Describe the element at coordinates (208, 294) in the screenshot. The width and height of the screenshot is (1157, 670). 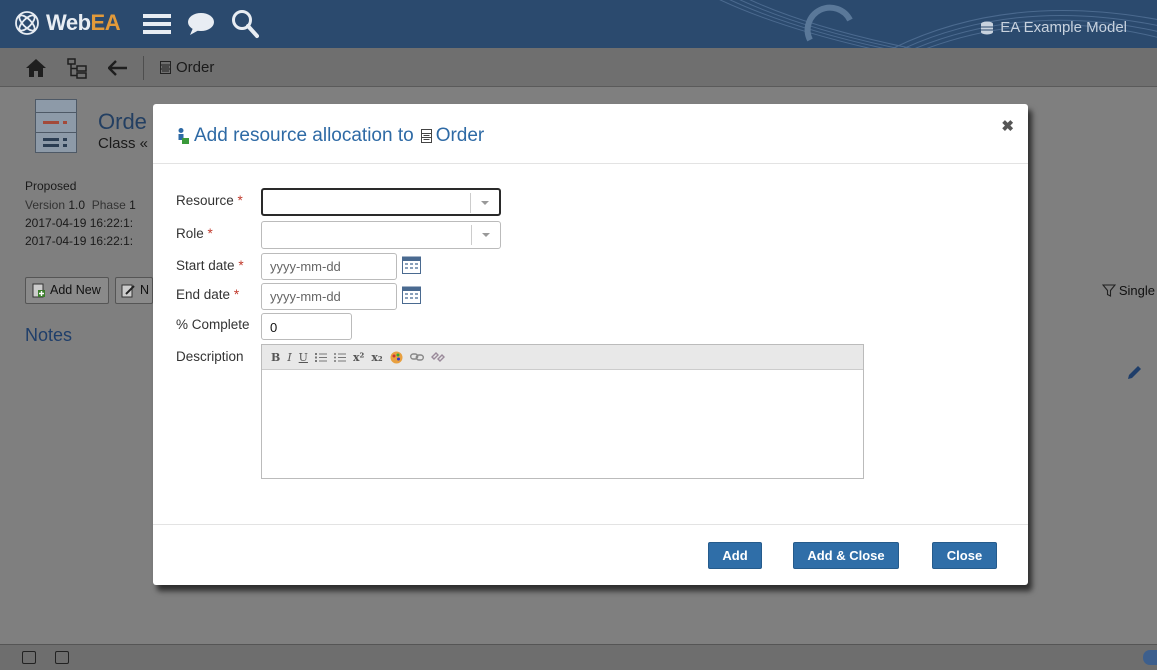
I see `end-date-label: End date *` at that location.